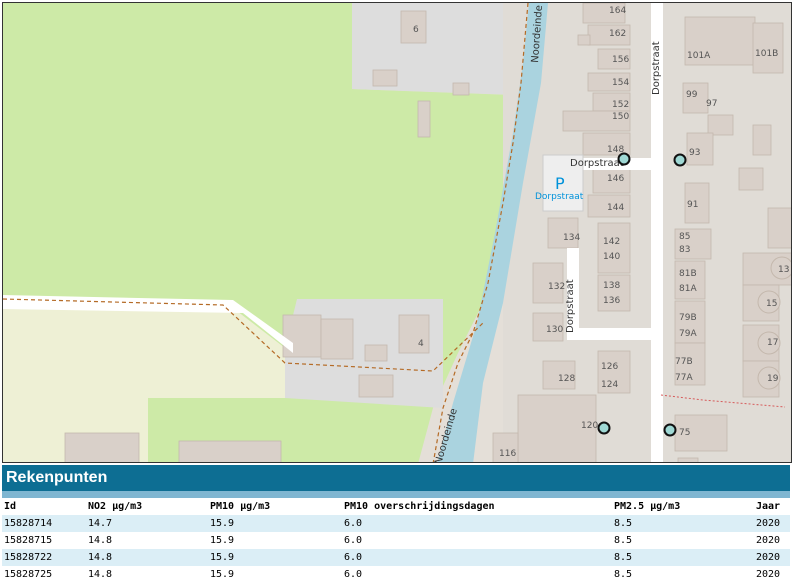 Image resolution: width=796 pixels, height=587 pixels. Describe the element at coordinates (44, 523) in the screenshot. I see `cell-id: 15828714` at that location.